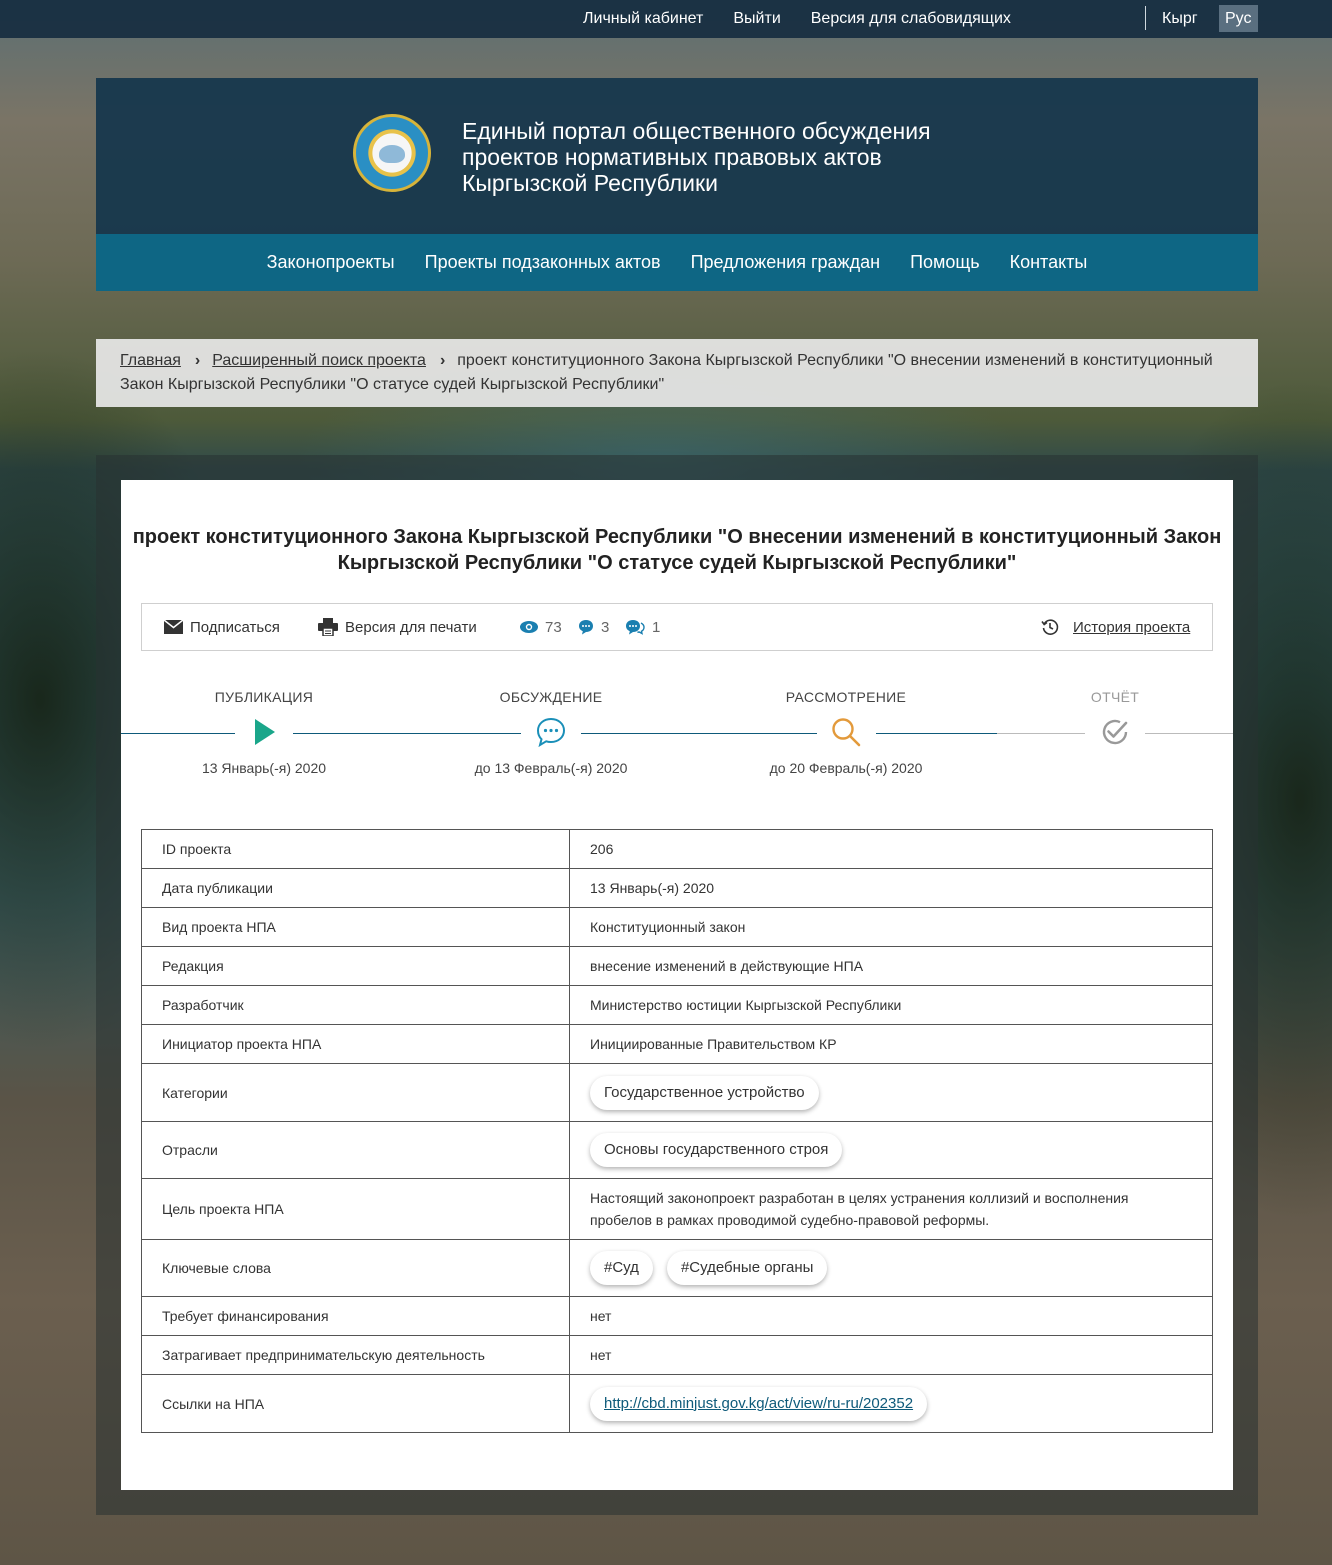  Describe the element at coordinates (331, 262) in the screenshot. I see `nav-bills: Законопроекты` at that location.